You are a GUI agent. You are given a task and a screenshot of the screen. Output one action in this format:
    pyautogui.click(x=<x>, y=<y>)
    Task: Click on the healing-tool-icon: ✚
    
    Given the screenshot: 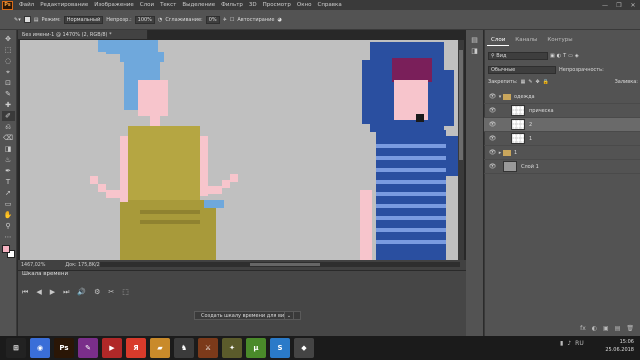 What is the action you would take?
    pyautogui.click(x=8, y=105)
    